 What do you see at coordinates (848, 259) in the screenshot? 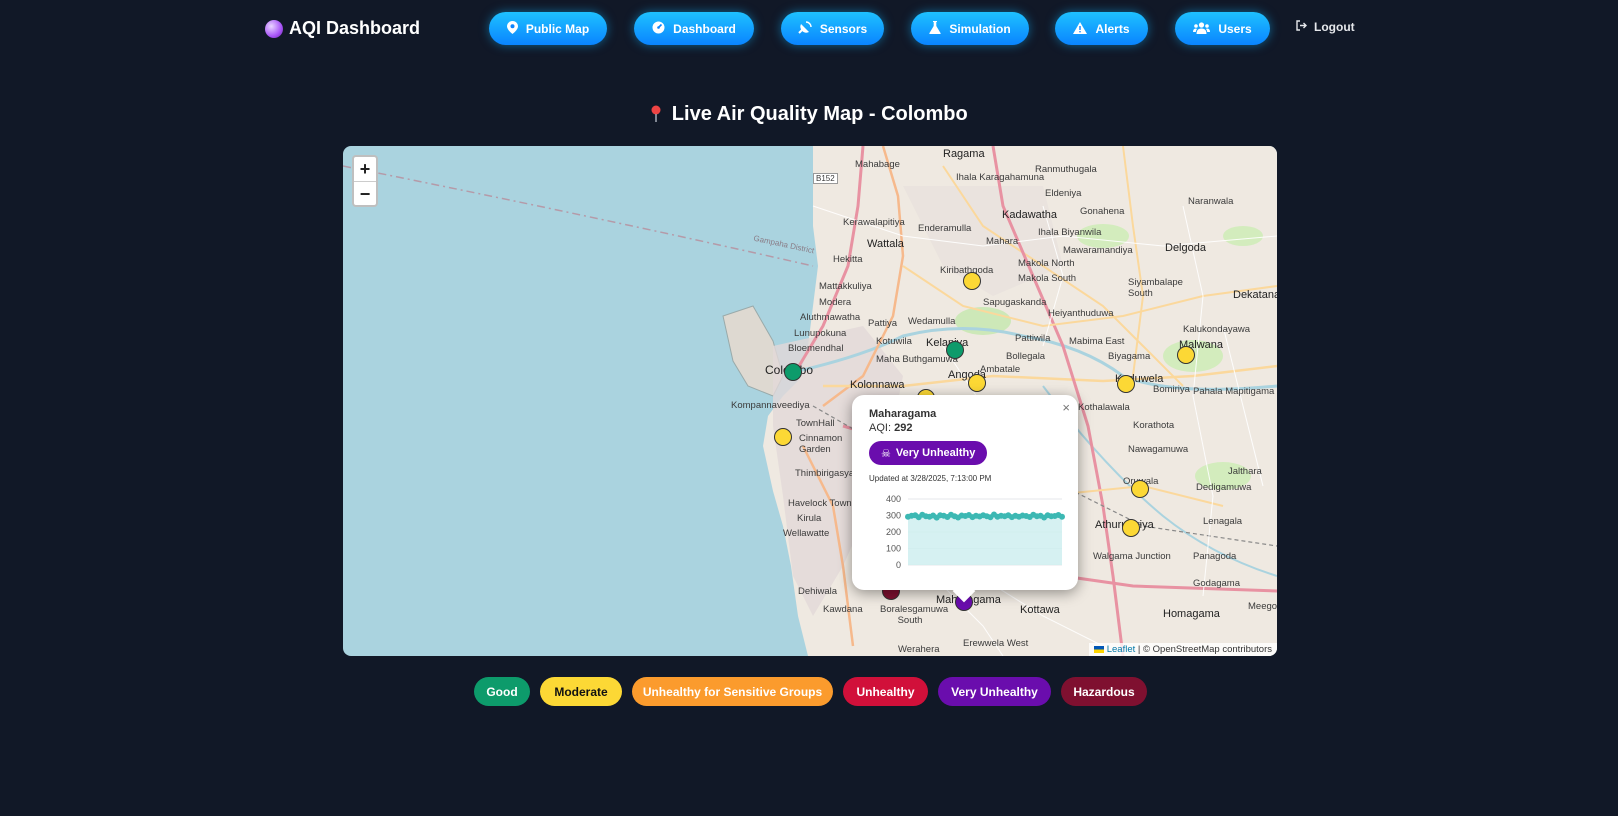
I see `map-label: Hekitta` at bounding box center [848, 259].